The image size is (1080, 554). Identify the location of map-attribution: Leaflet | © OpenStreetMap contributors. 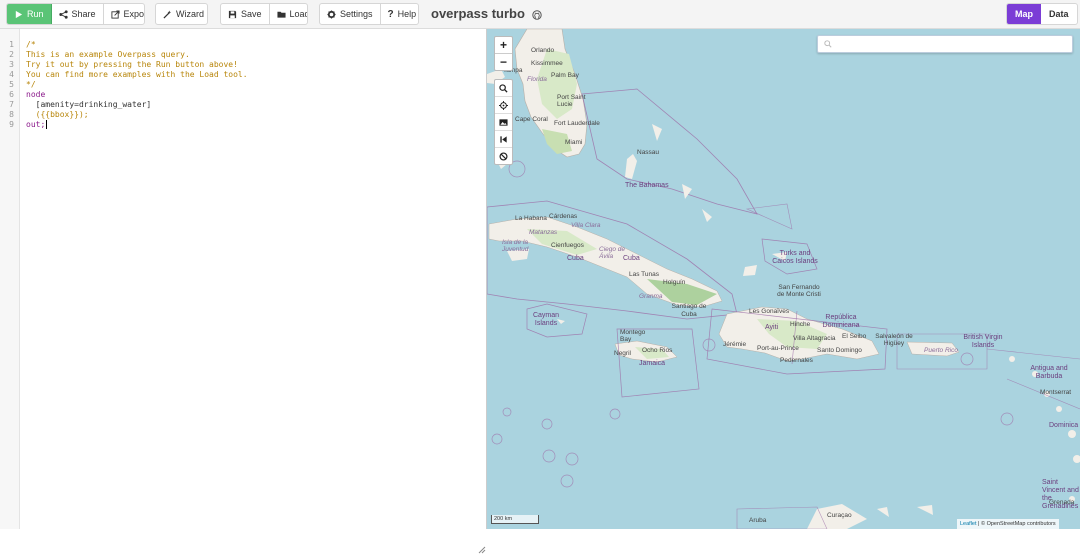
(1008, 524).